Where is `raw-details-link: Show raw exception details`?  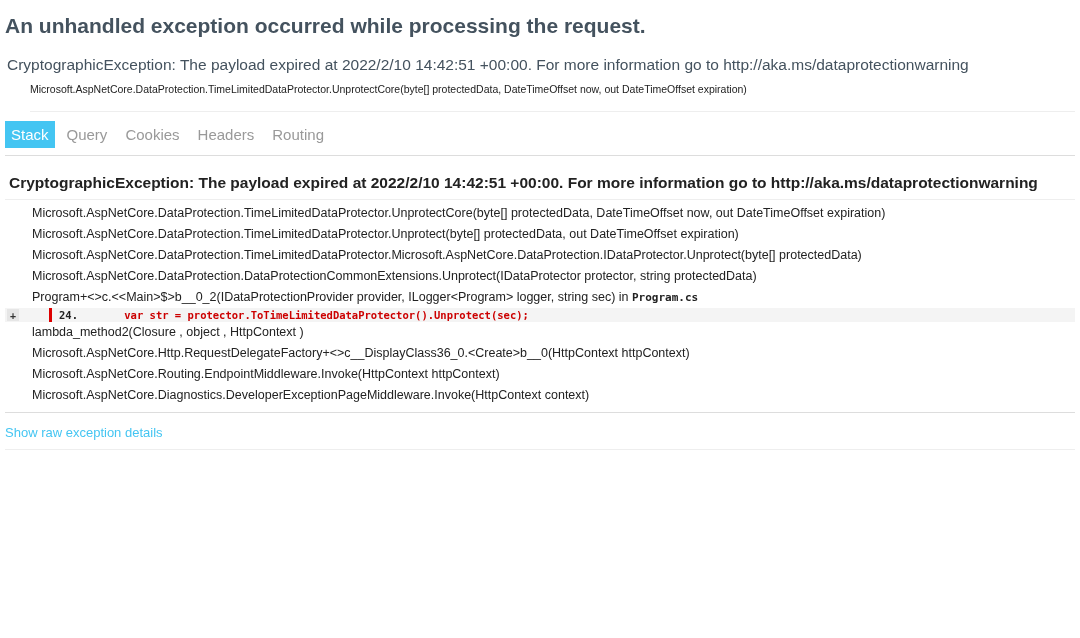 raw-details-link: Show raw exception details is located at coordinates (84, 432).